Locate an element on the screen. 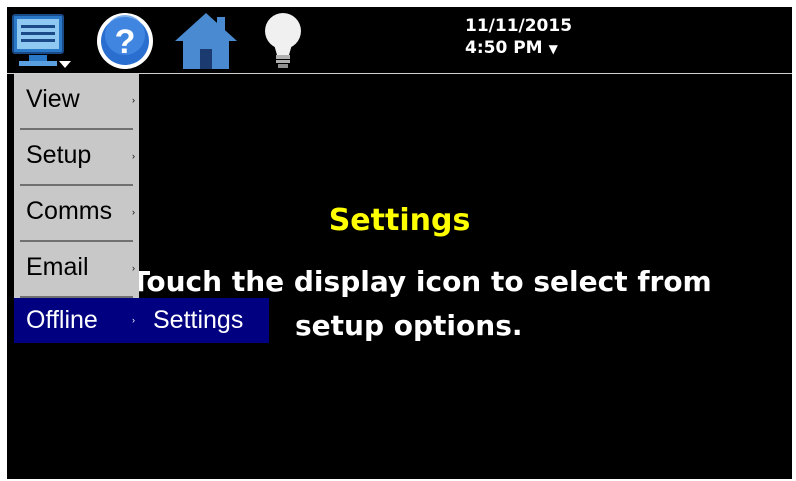 Image resolution: width=796 pixels, height=481 pixels. main-menu: View › Setup › Comms › Email › Offline › is located at coordinates (76, 208).